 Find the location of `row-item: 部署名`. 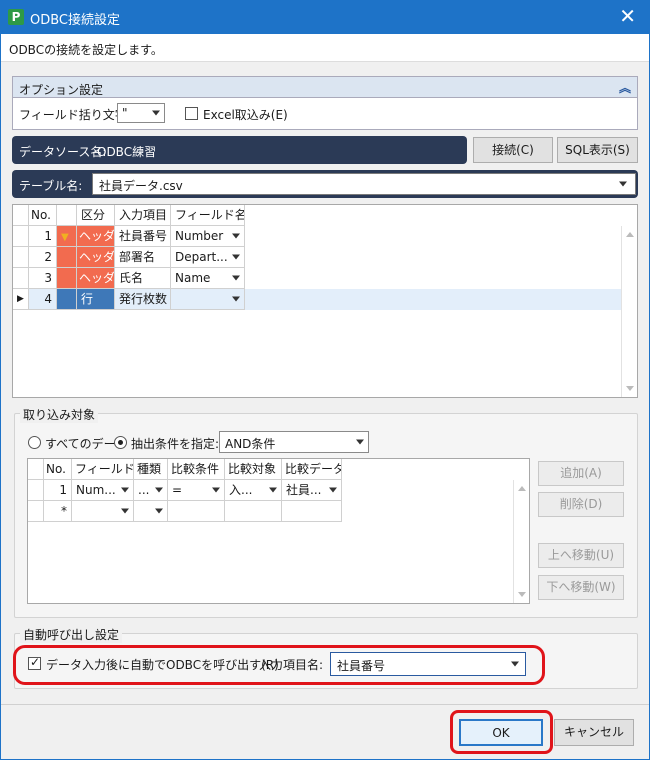

row-item: 部署名 is located at coordinates (143, 257).